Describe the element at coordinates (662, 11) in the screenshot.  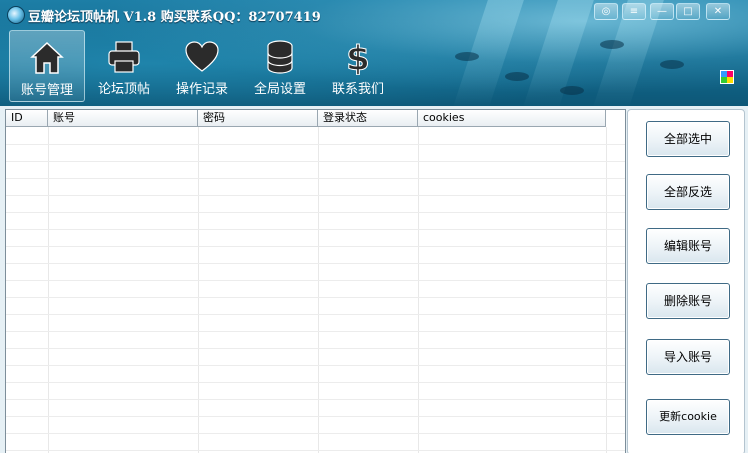
I see `minimize-icon: —` at that location.